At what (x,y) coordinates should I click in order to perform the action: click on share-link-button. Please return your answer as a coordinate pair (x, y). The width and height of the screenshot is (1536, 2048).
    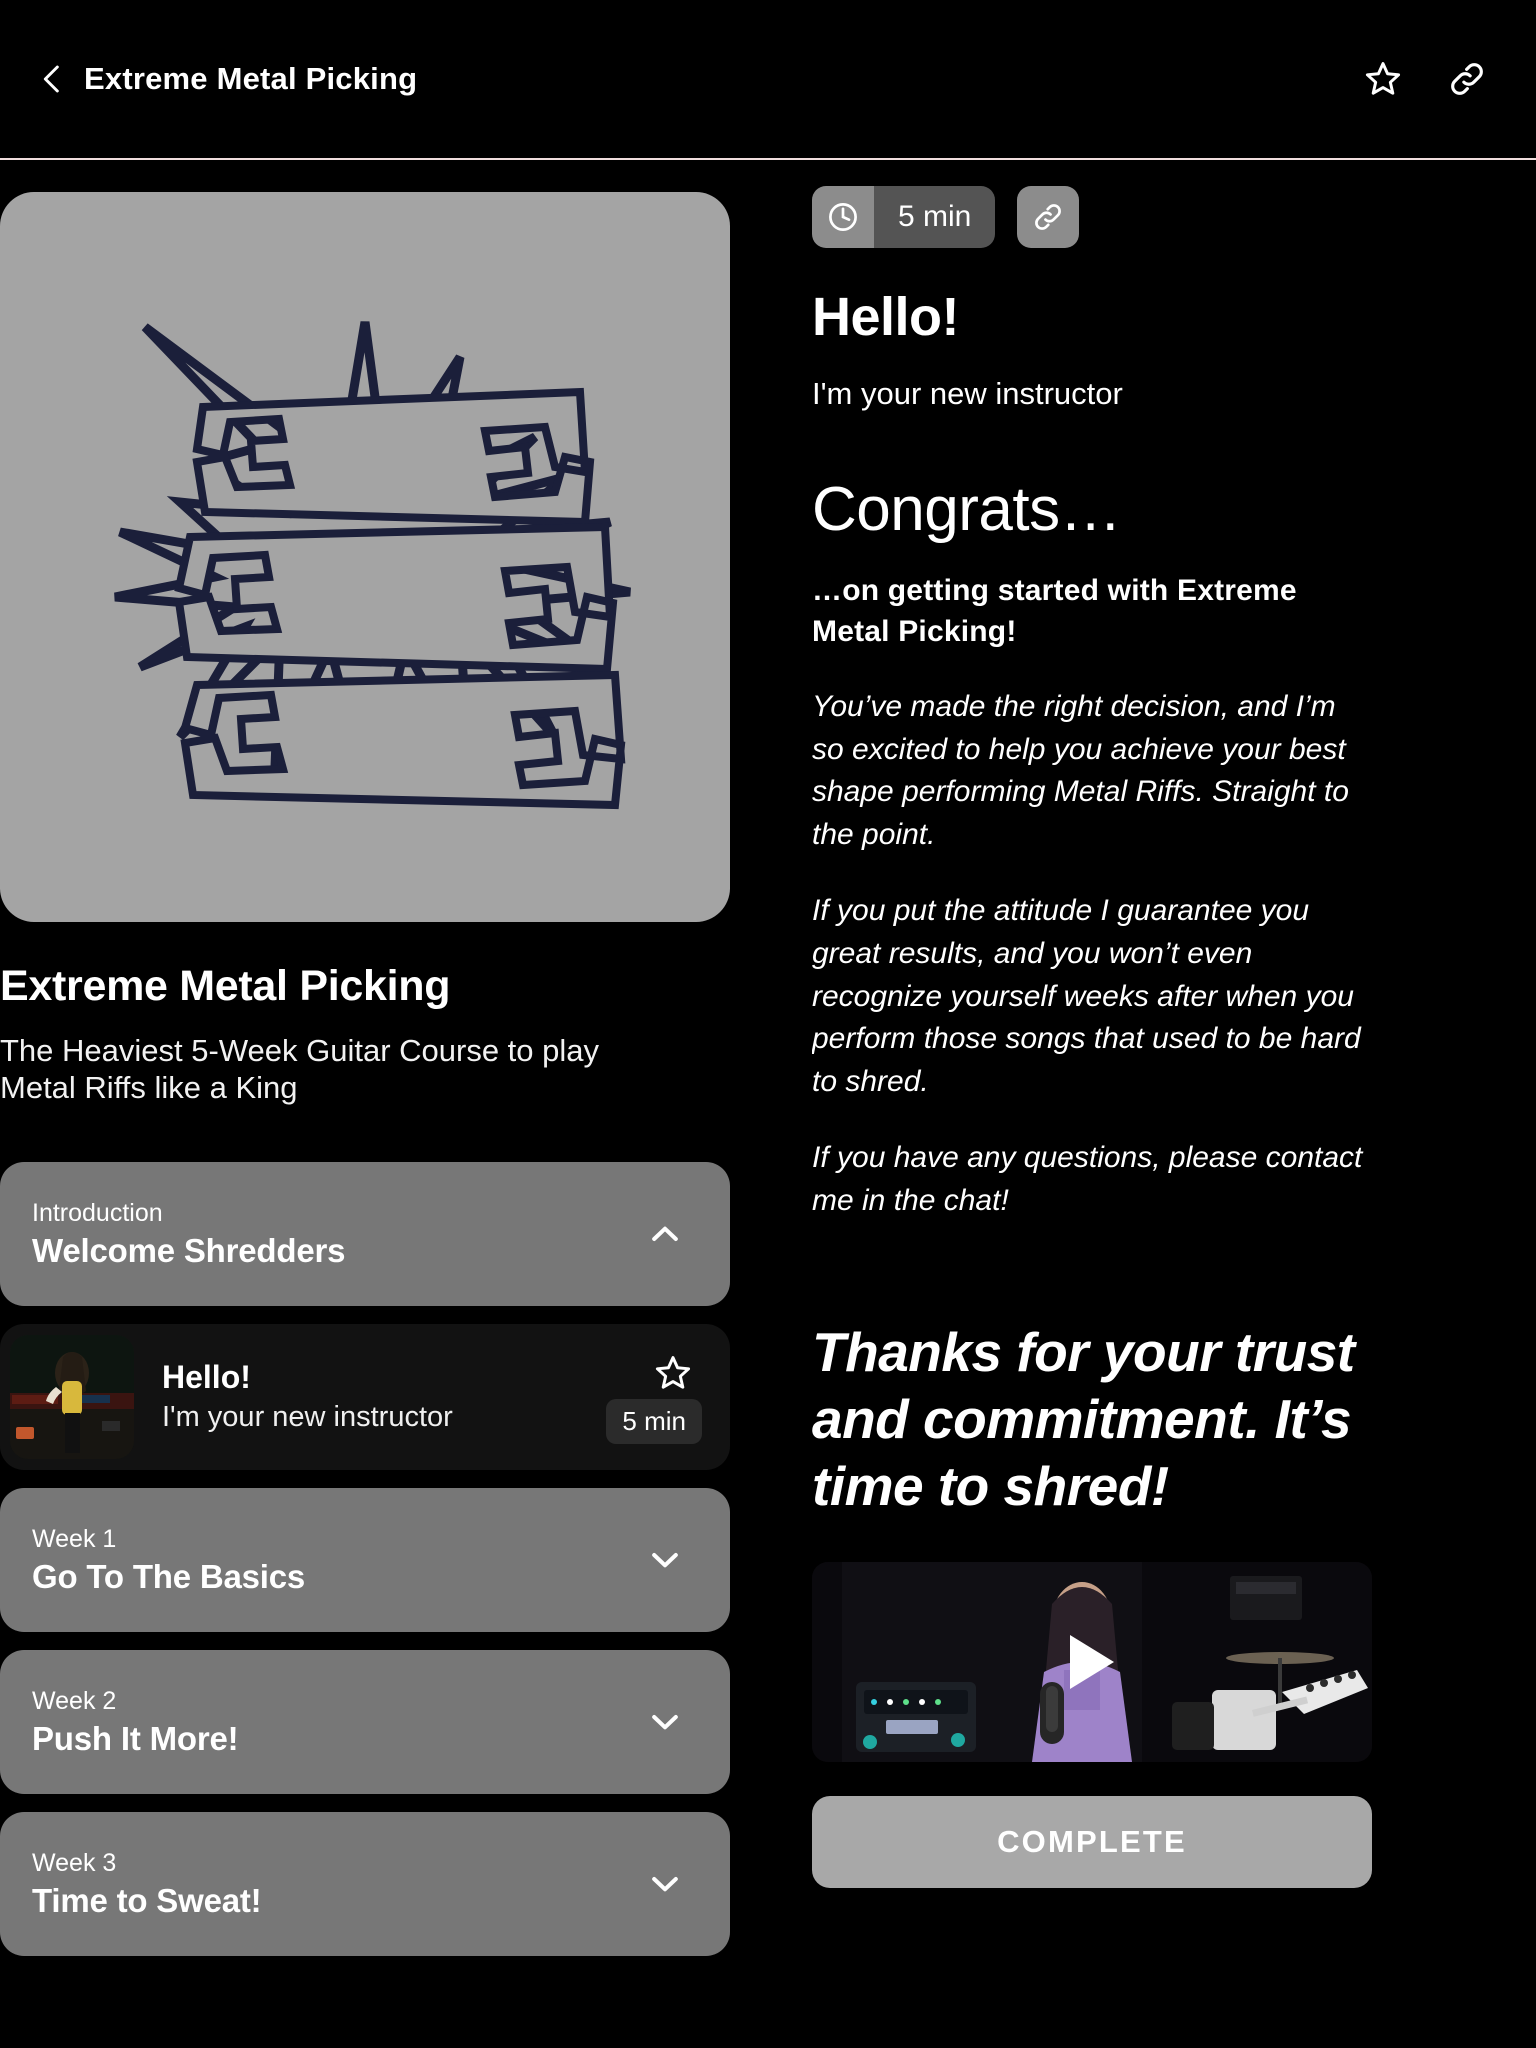
    Looking at the image, I should click on (1467, 79).